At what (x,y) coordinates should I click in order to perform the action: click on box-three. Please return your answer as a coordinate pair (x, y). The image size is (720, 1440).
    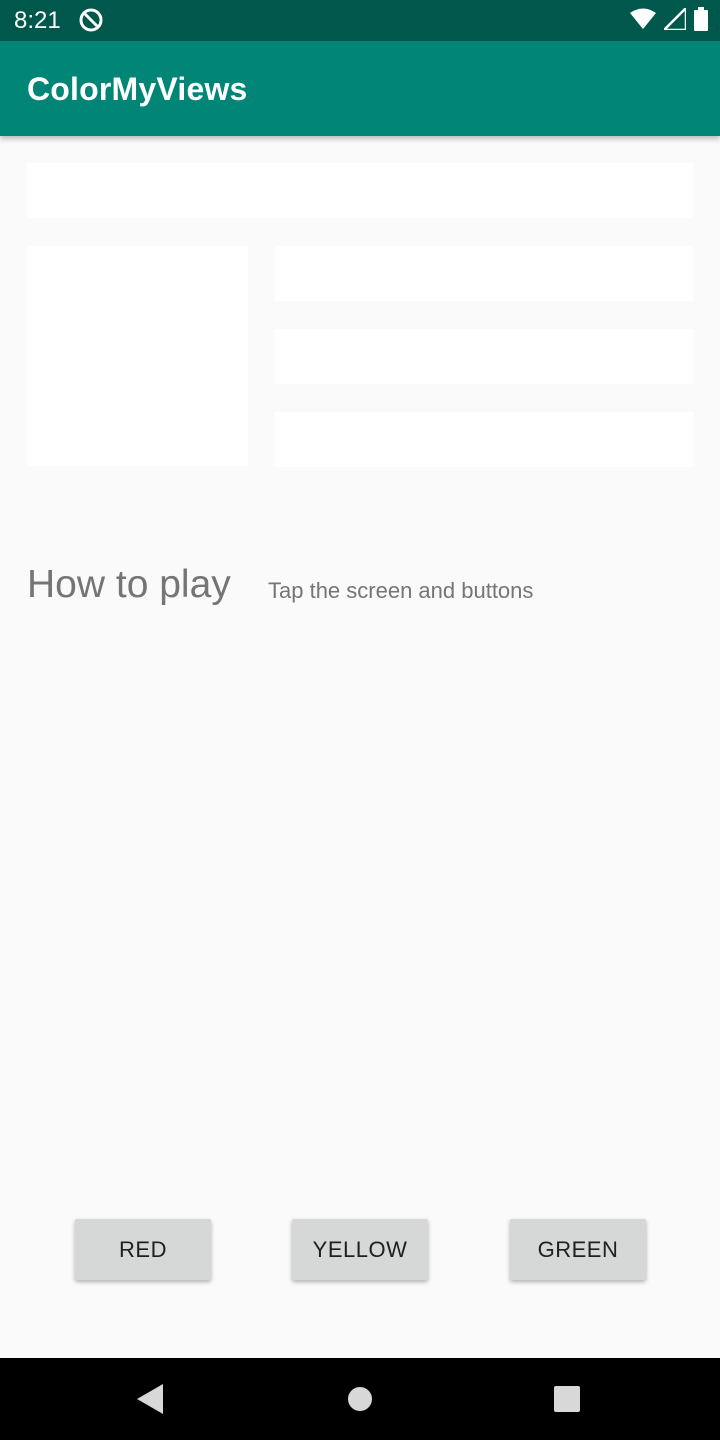
    Looking at the image, I should click on (484, 273).